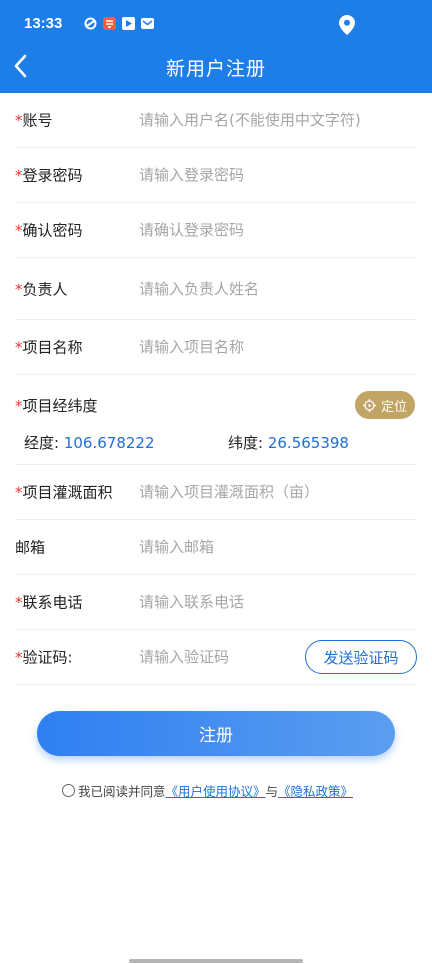 Image resolution: width=432 pixels, height=964 pixels. I want to click on latitude-display: 纬度: 26.565398, so click(288, 442).